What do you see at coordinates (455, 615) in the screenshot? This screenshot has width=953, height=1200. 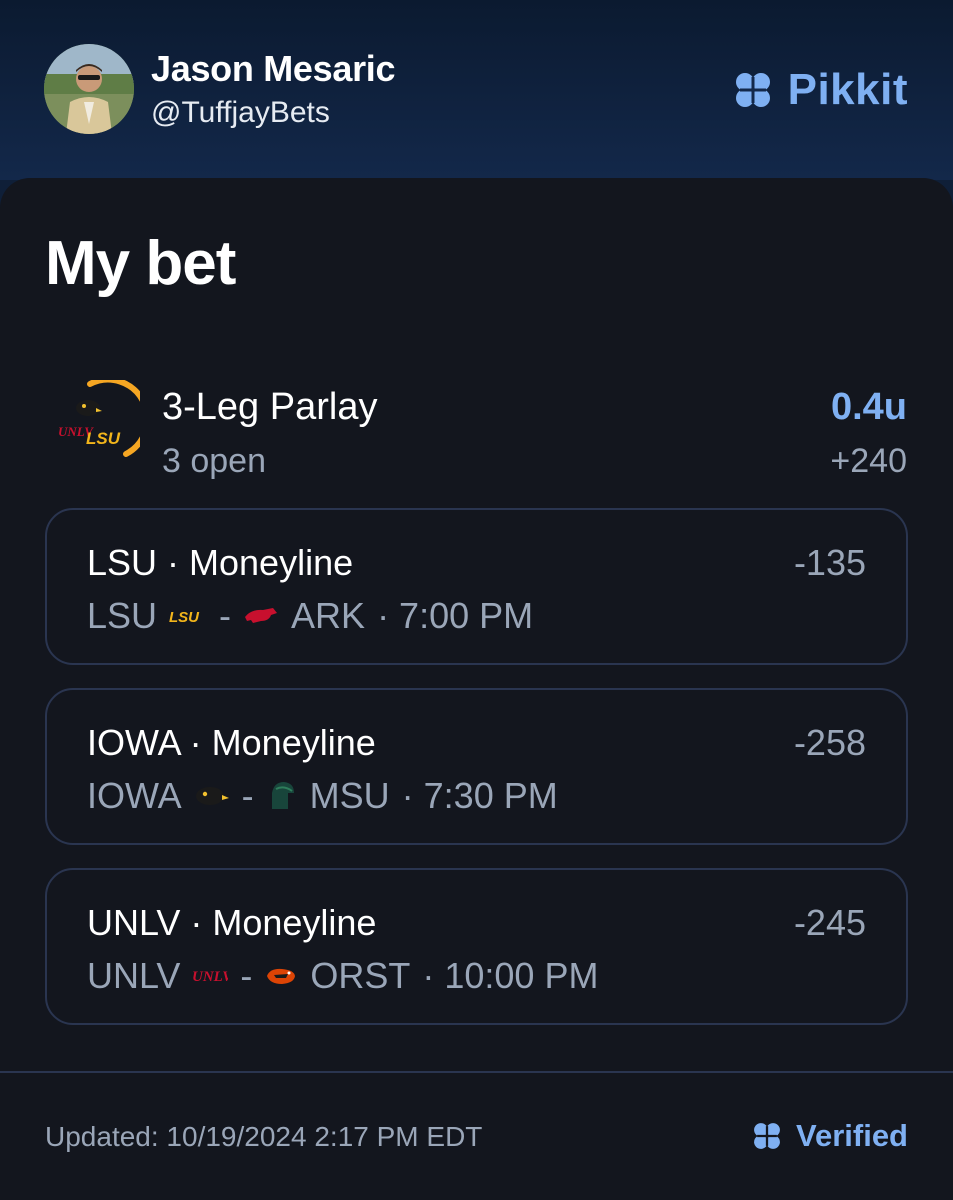 I see `game-time: · 7:00 PM` at bounding box center [455, 615].